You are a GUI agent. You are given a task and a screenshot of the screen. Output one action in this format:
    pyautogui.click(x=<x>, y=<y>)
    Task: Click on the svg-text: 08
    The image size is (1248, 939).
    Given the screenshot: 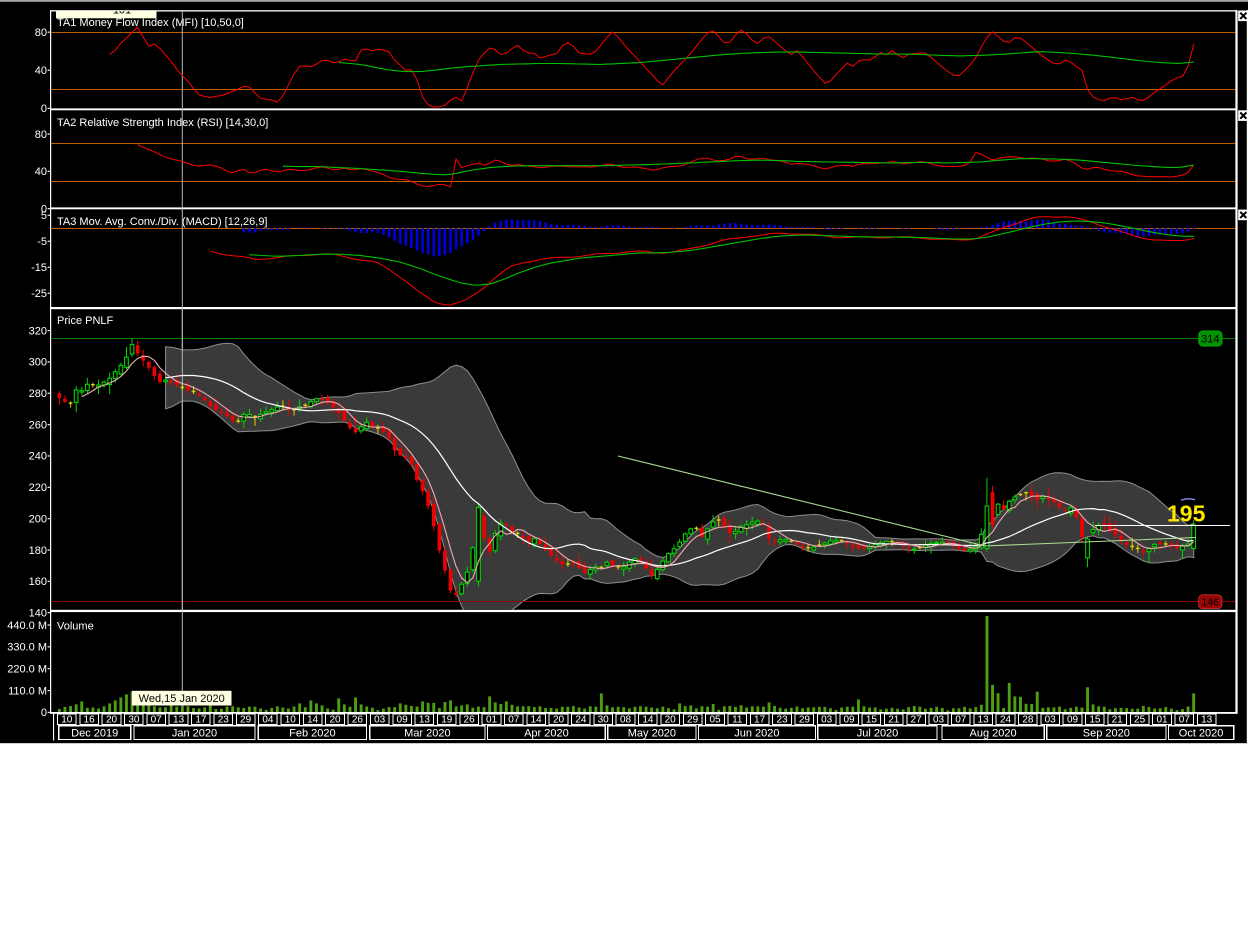 What is the action you would take?
    pyautogui.click(x=626, y=720)
    